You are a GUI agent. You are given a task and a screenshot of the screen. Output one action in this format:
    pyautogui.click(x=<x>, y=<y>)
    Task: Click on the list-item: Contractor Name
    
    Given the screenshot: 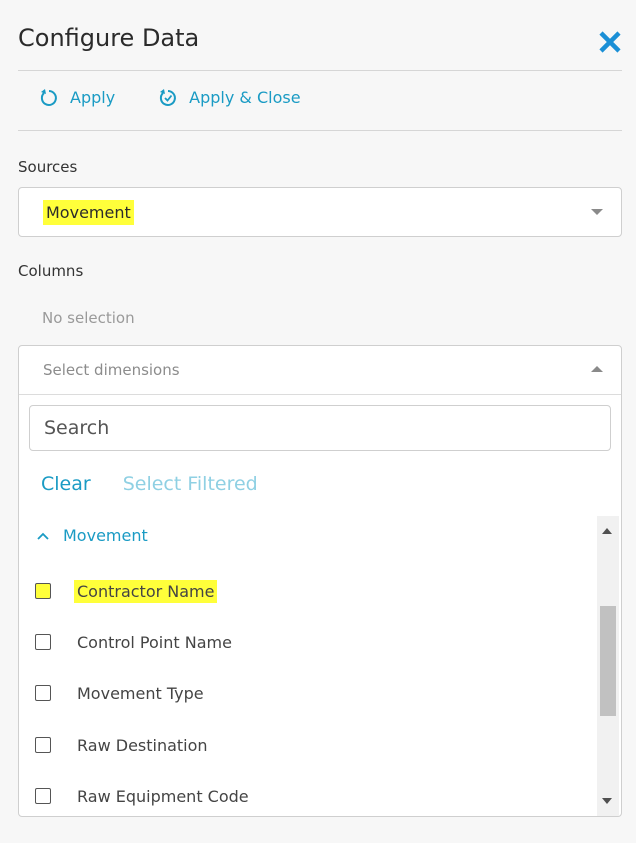 What is the action you would take?
    pyautogui.click(x=126, y=591)
    